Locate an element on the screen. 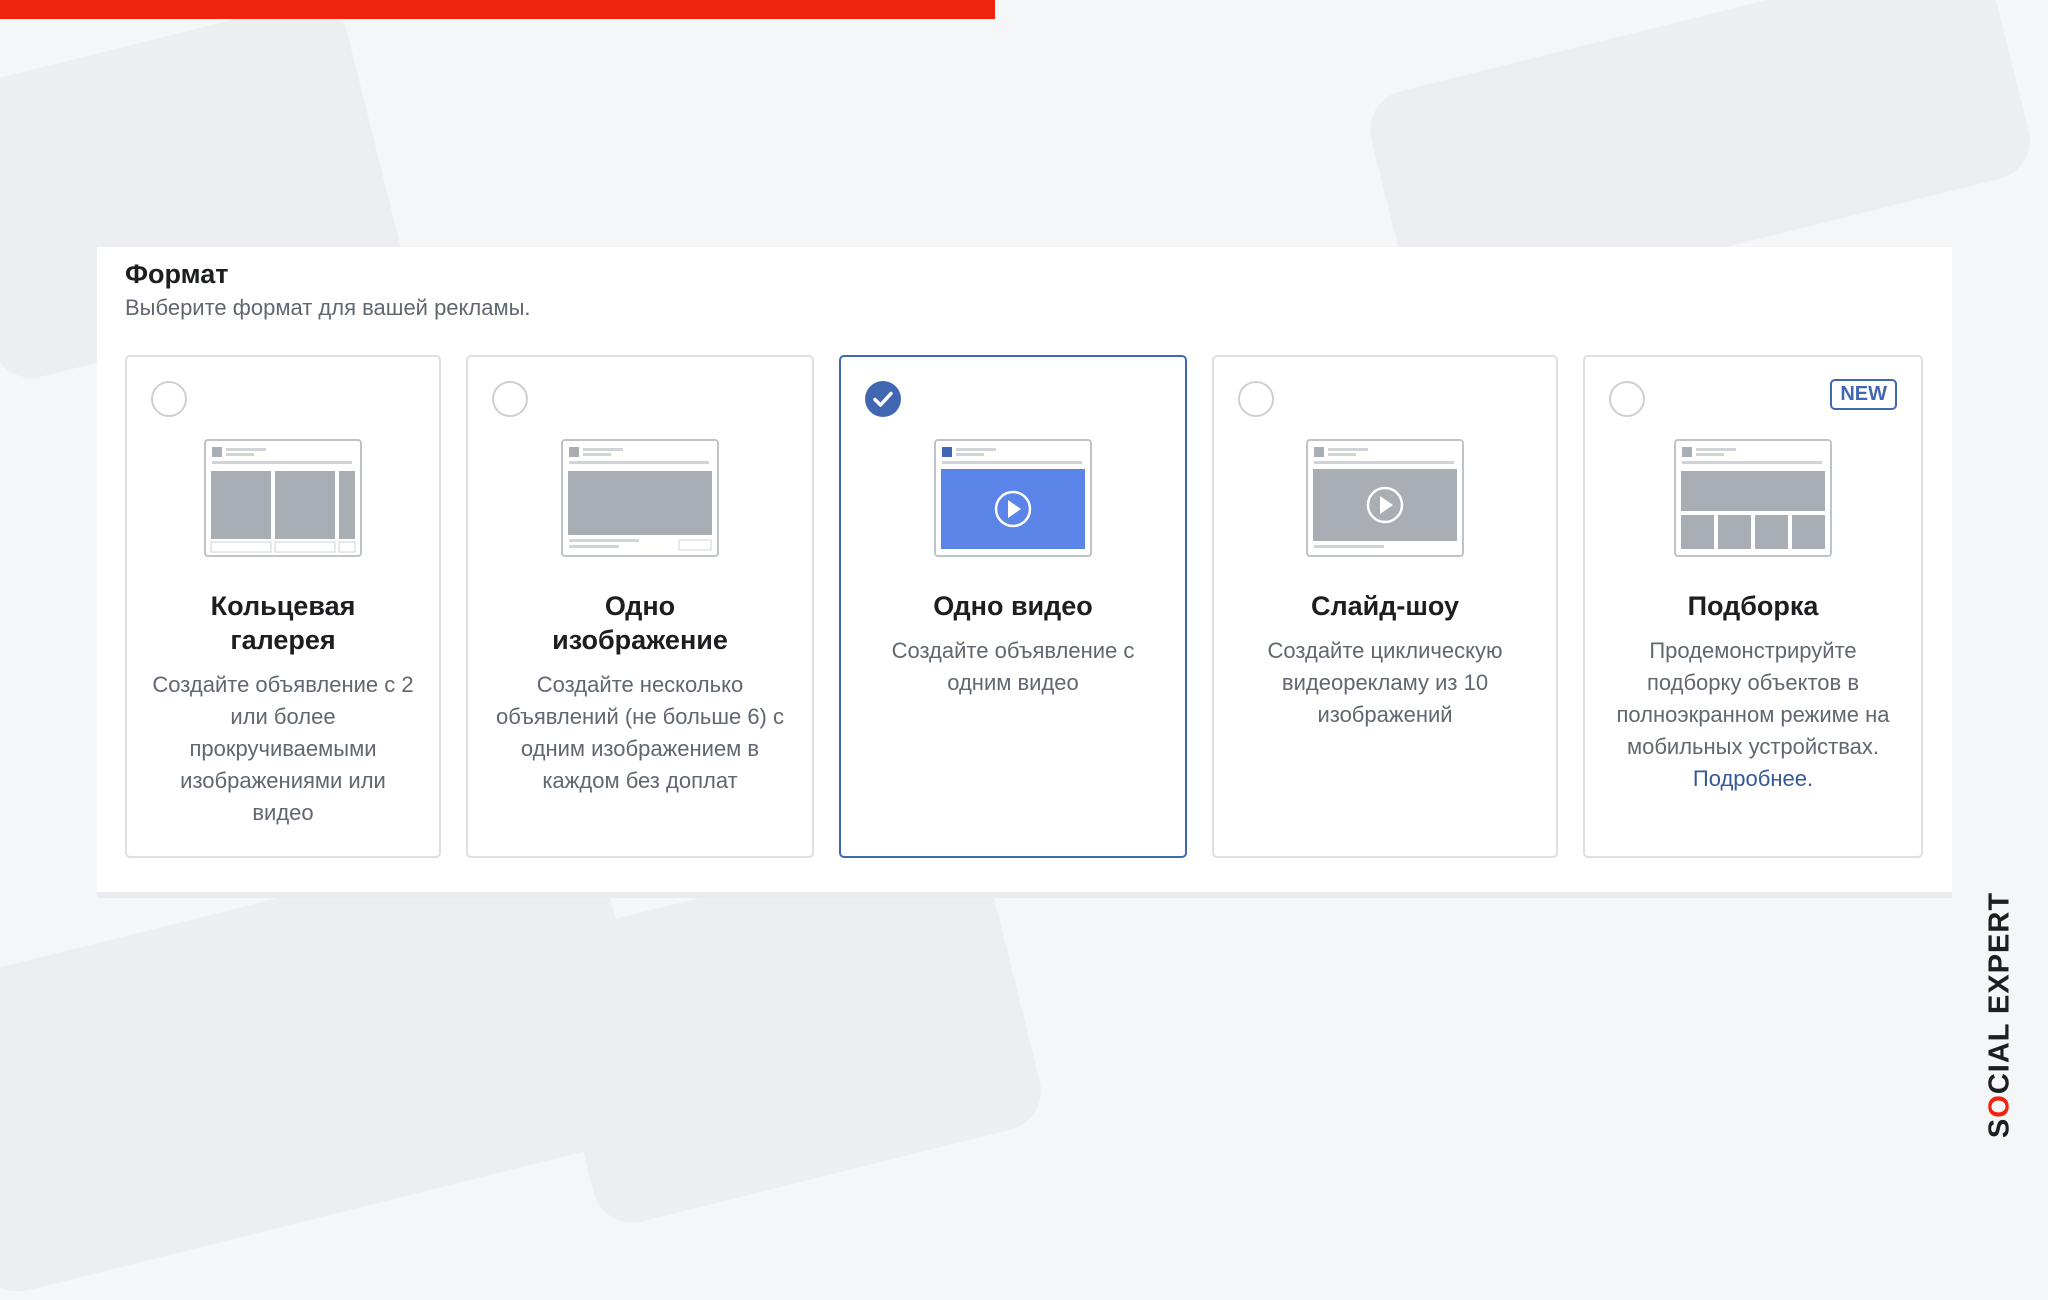 The height and width of the screenshot is (1300, 2048). social-expert-logo: SOCIAL EXPERT is located at coordinates (2000, 1015).